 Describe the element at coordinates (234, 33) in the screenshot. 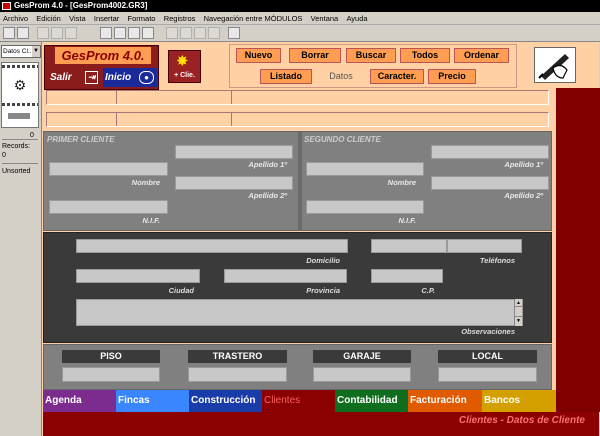

I see `help-icon` at that location.